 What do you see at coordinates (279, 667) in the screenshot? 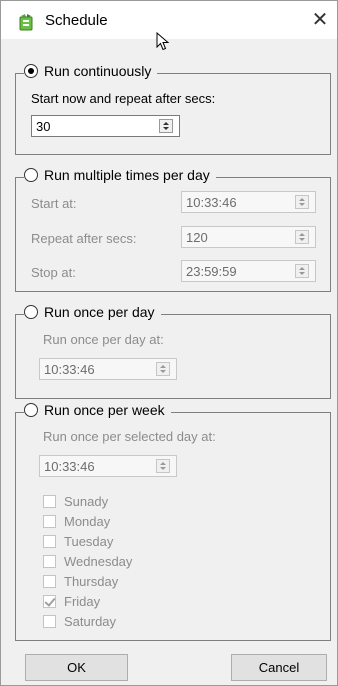
I see `cancel-button: Cancel` at bounding box center [279, 667].